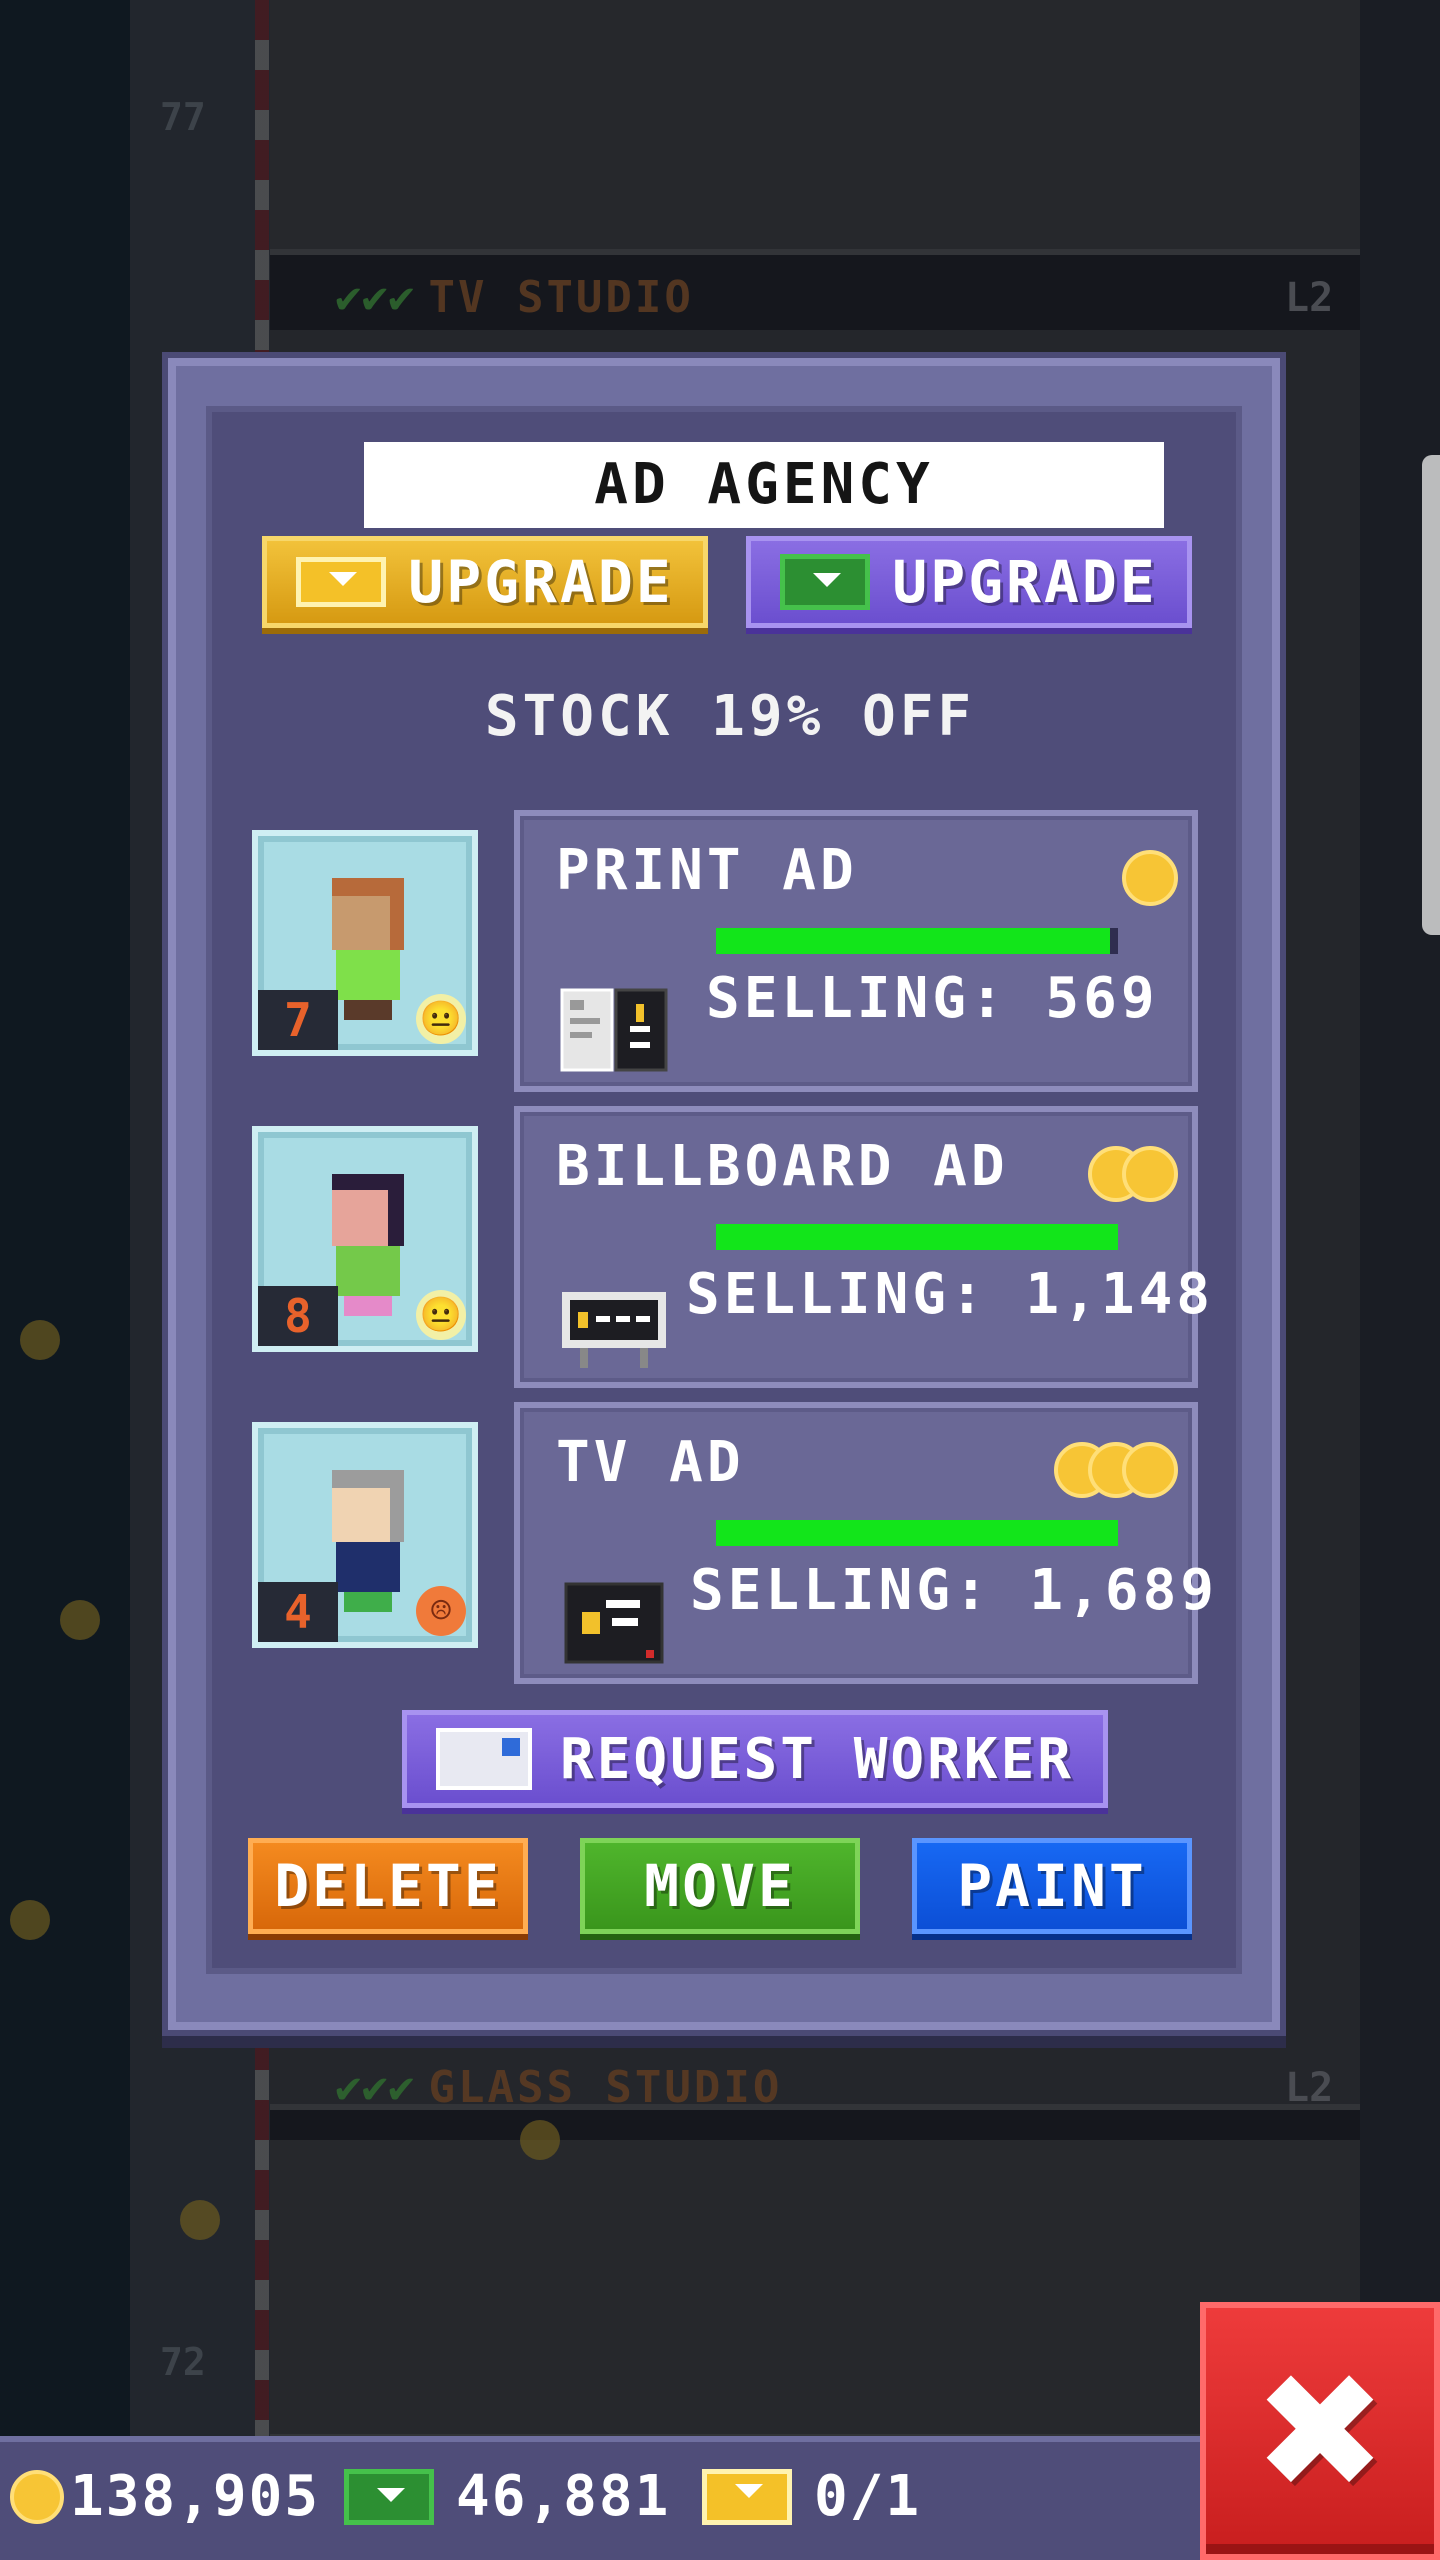 This screenshot has height=2560, width=1440. What do you see at coordinates (614, 1030) in the screenshot?
I see `print-ad-icon` at bounding box center [614, 1030].